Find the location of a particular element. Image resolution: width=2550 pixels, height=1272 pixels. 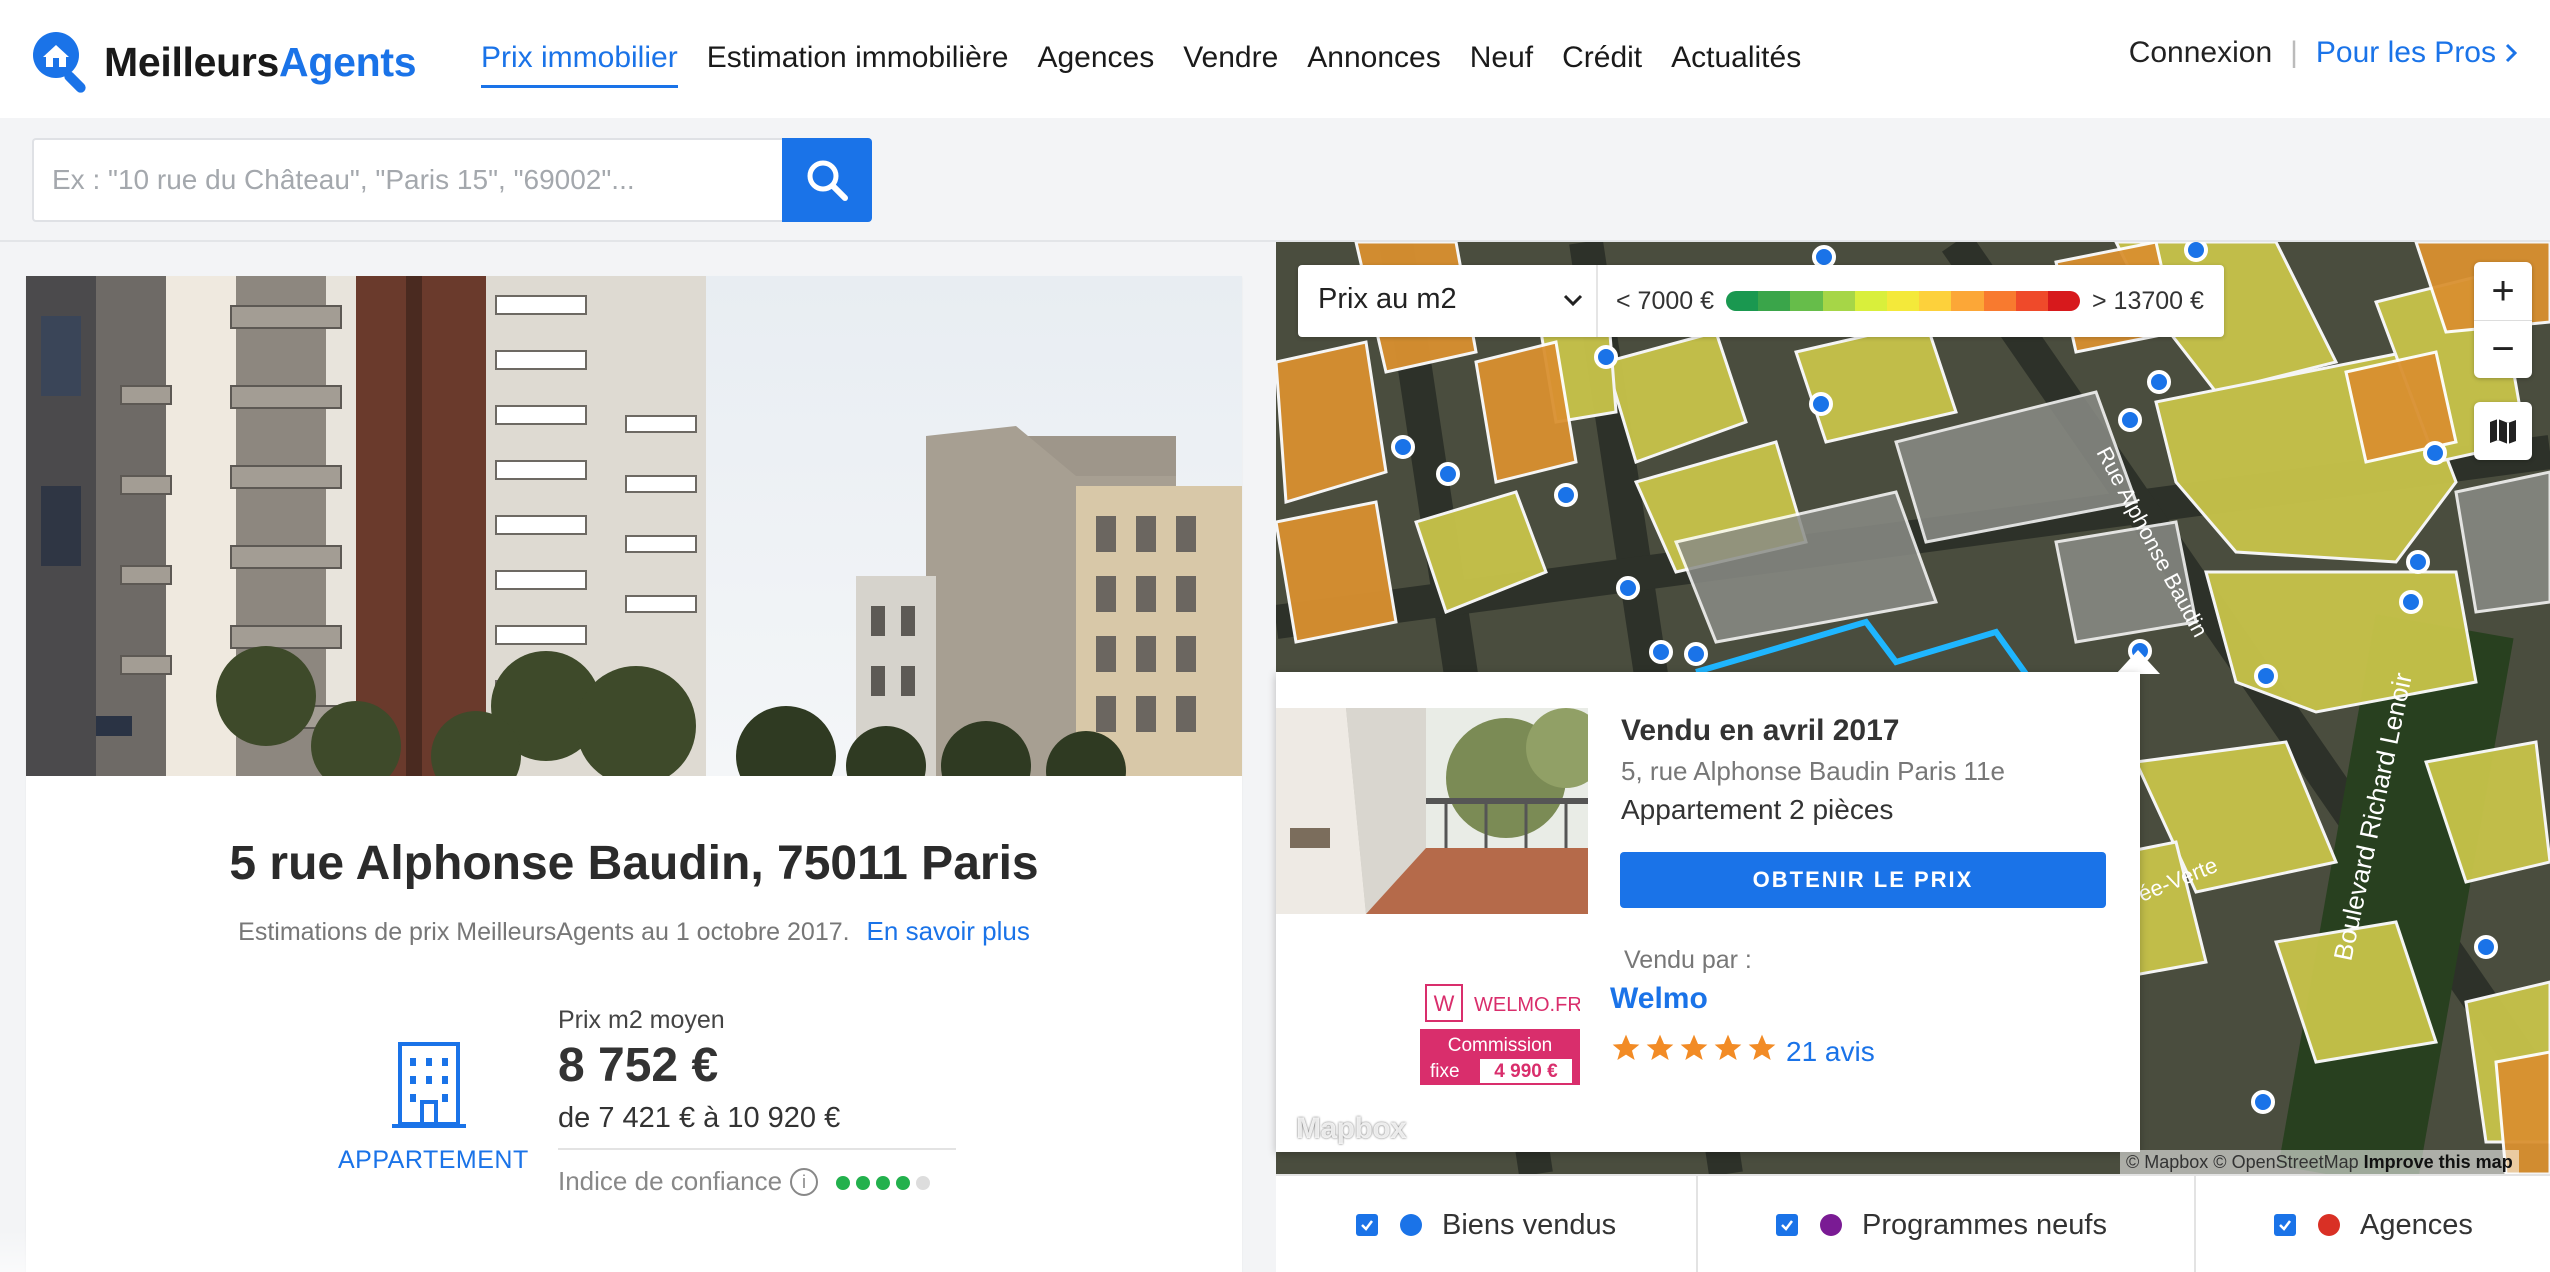

popup-type: Appartement 2 pièces is located at coordinates (1757, 809).